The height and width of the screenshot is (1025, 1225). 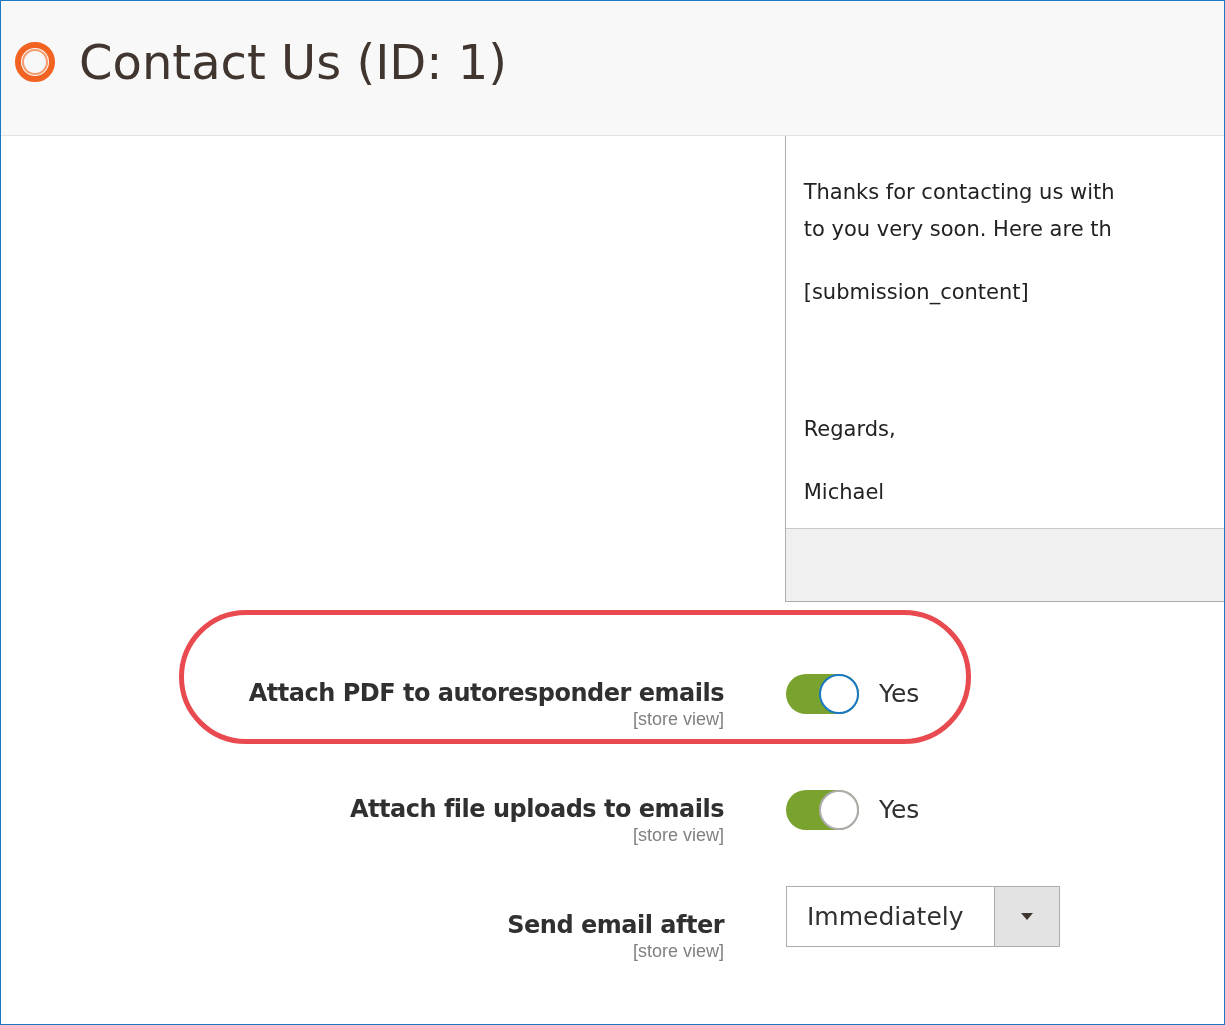 What do you see at coordinates (486, 693) in the screenshot?
I see `field-label: Attach PDF to autoresponder emails` at bounding box center [486, 693].